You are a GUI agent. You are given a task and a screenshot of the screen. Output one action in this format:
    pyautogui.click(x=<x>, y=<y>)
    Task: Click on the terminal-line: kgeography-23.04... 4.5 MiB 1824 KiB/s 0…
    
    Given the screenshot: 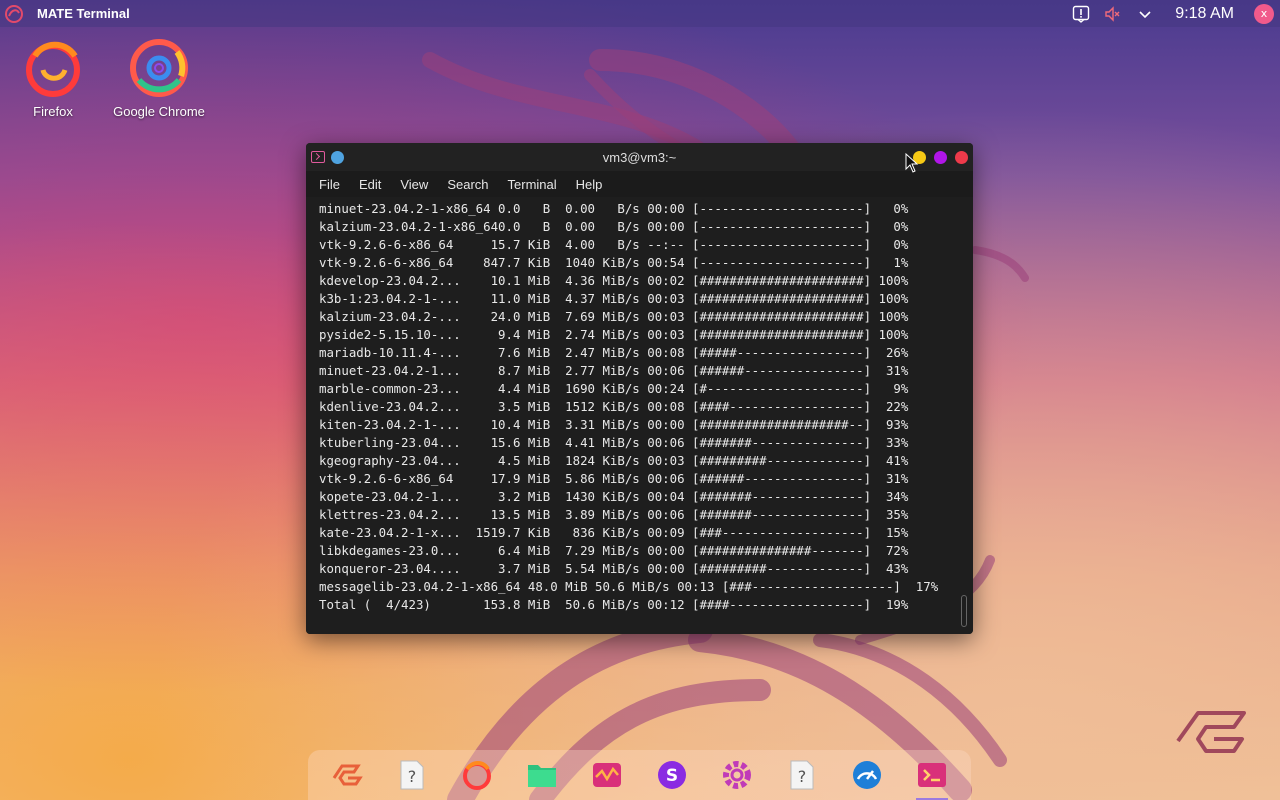 What is the action you would take?
    pyautogui.click(x=614, y=460)
    